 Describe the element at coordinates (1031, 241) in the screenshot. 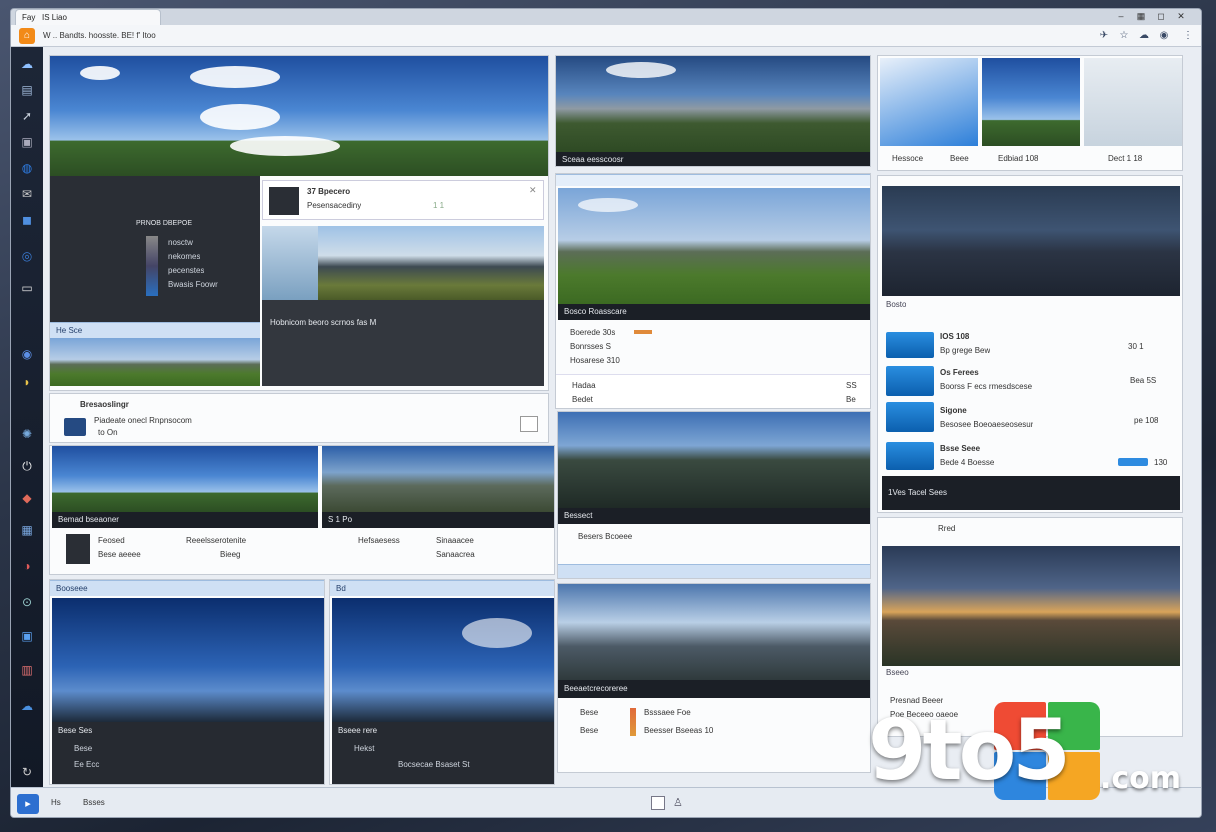

I see `night-mountain-image` at that location.